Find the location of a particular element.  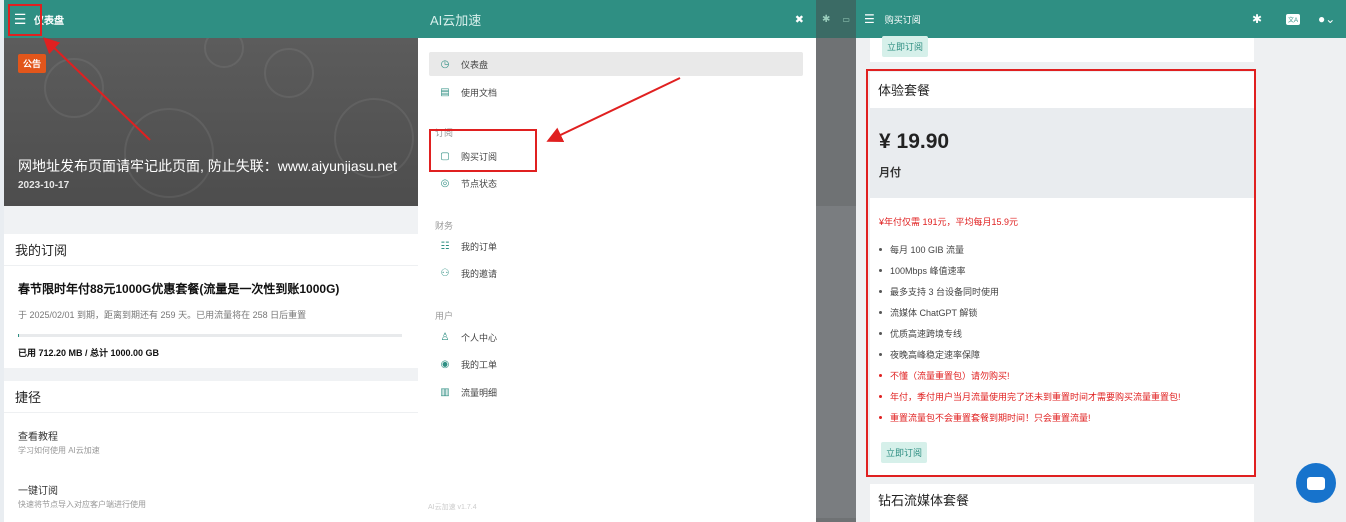

nav-label: 个人中心 is located at coordinates (479, 337).